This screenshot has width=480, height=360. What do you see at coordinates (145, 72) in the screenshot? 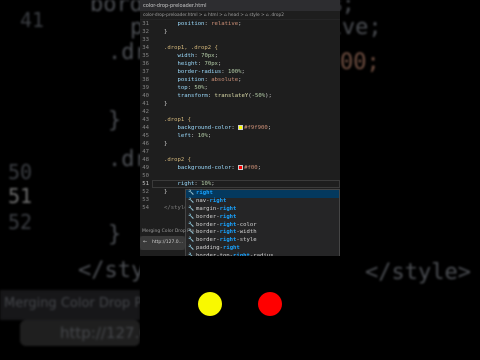
I see `line-number: 37` at bounding box center [145, 72].